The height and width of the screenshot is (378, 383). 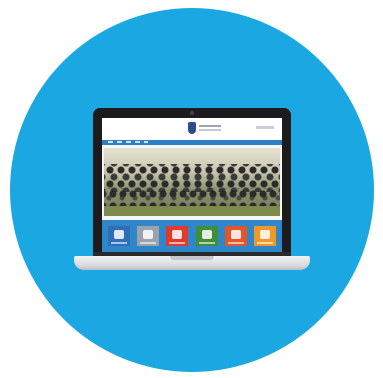 What do you see at coordinates (192, 263) in the screenshot?
I see `laptop-base` at bounding box center [192, 263].